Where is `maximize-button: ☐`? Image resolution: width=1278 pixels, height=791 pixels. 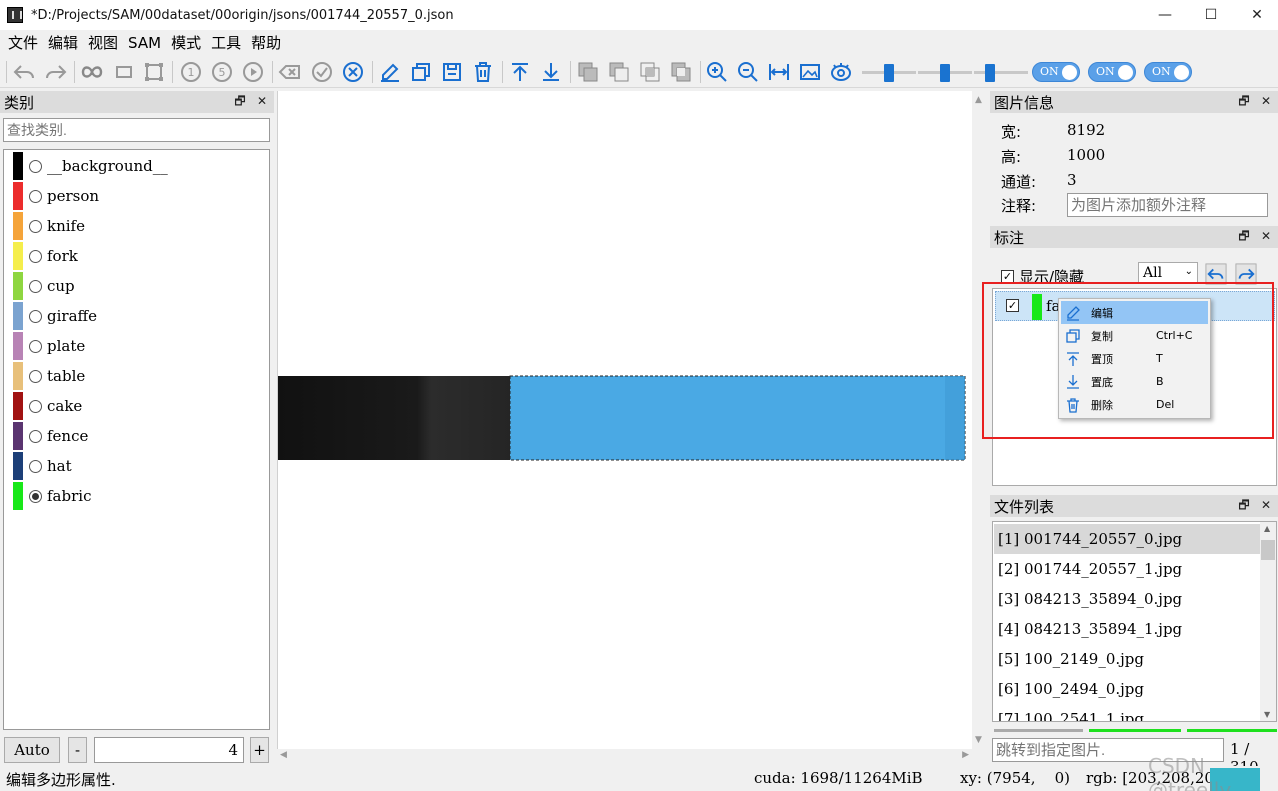
maximize-button: ☐ is located at coordinates (1211, 15).